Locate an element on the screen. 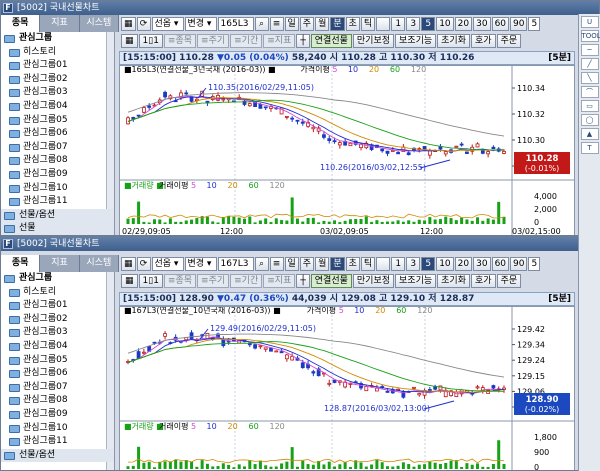 The height and width of the screenshot is (471, 600). split-icon: 1▯1 is located at coordinates (150, 280).